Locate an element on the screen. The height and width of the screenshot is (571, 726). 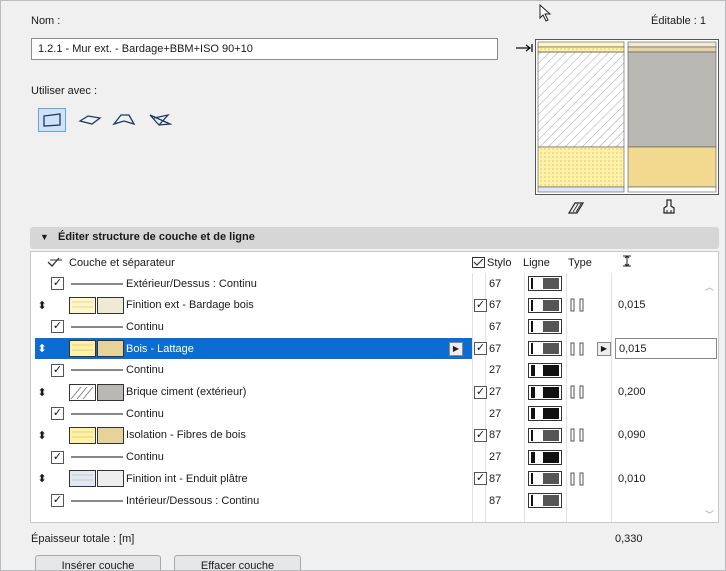
layer-name: Finition ext - Bardage bois is located at coordinates (190, 305).